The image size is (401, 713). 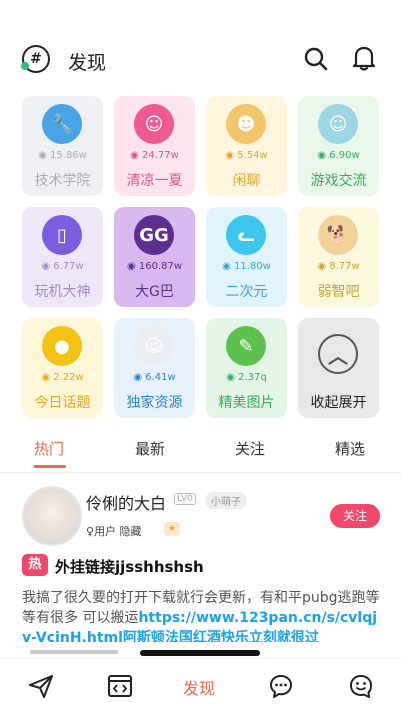 I want to click on category-name: 游戏交流, so click(x=338, y=181).